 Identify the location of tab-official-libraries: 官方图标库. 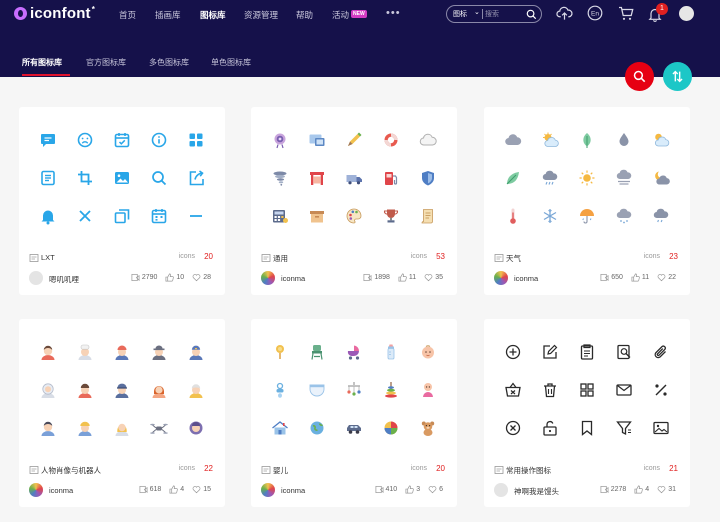
(106, 62).